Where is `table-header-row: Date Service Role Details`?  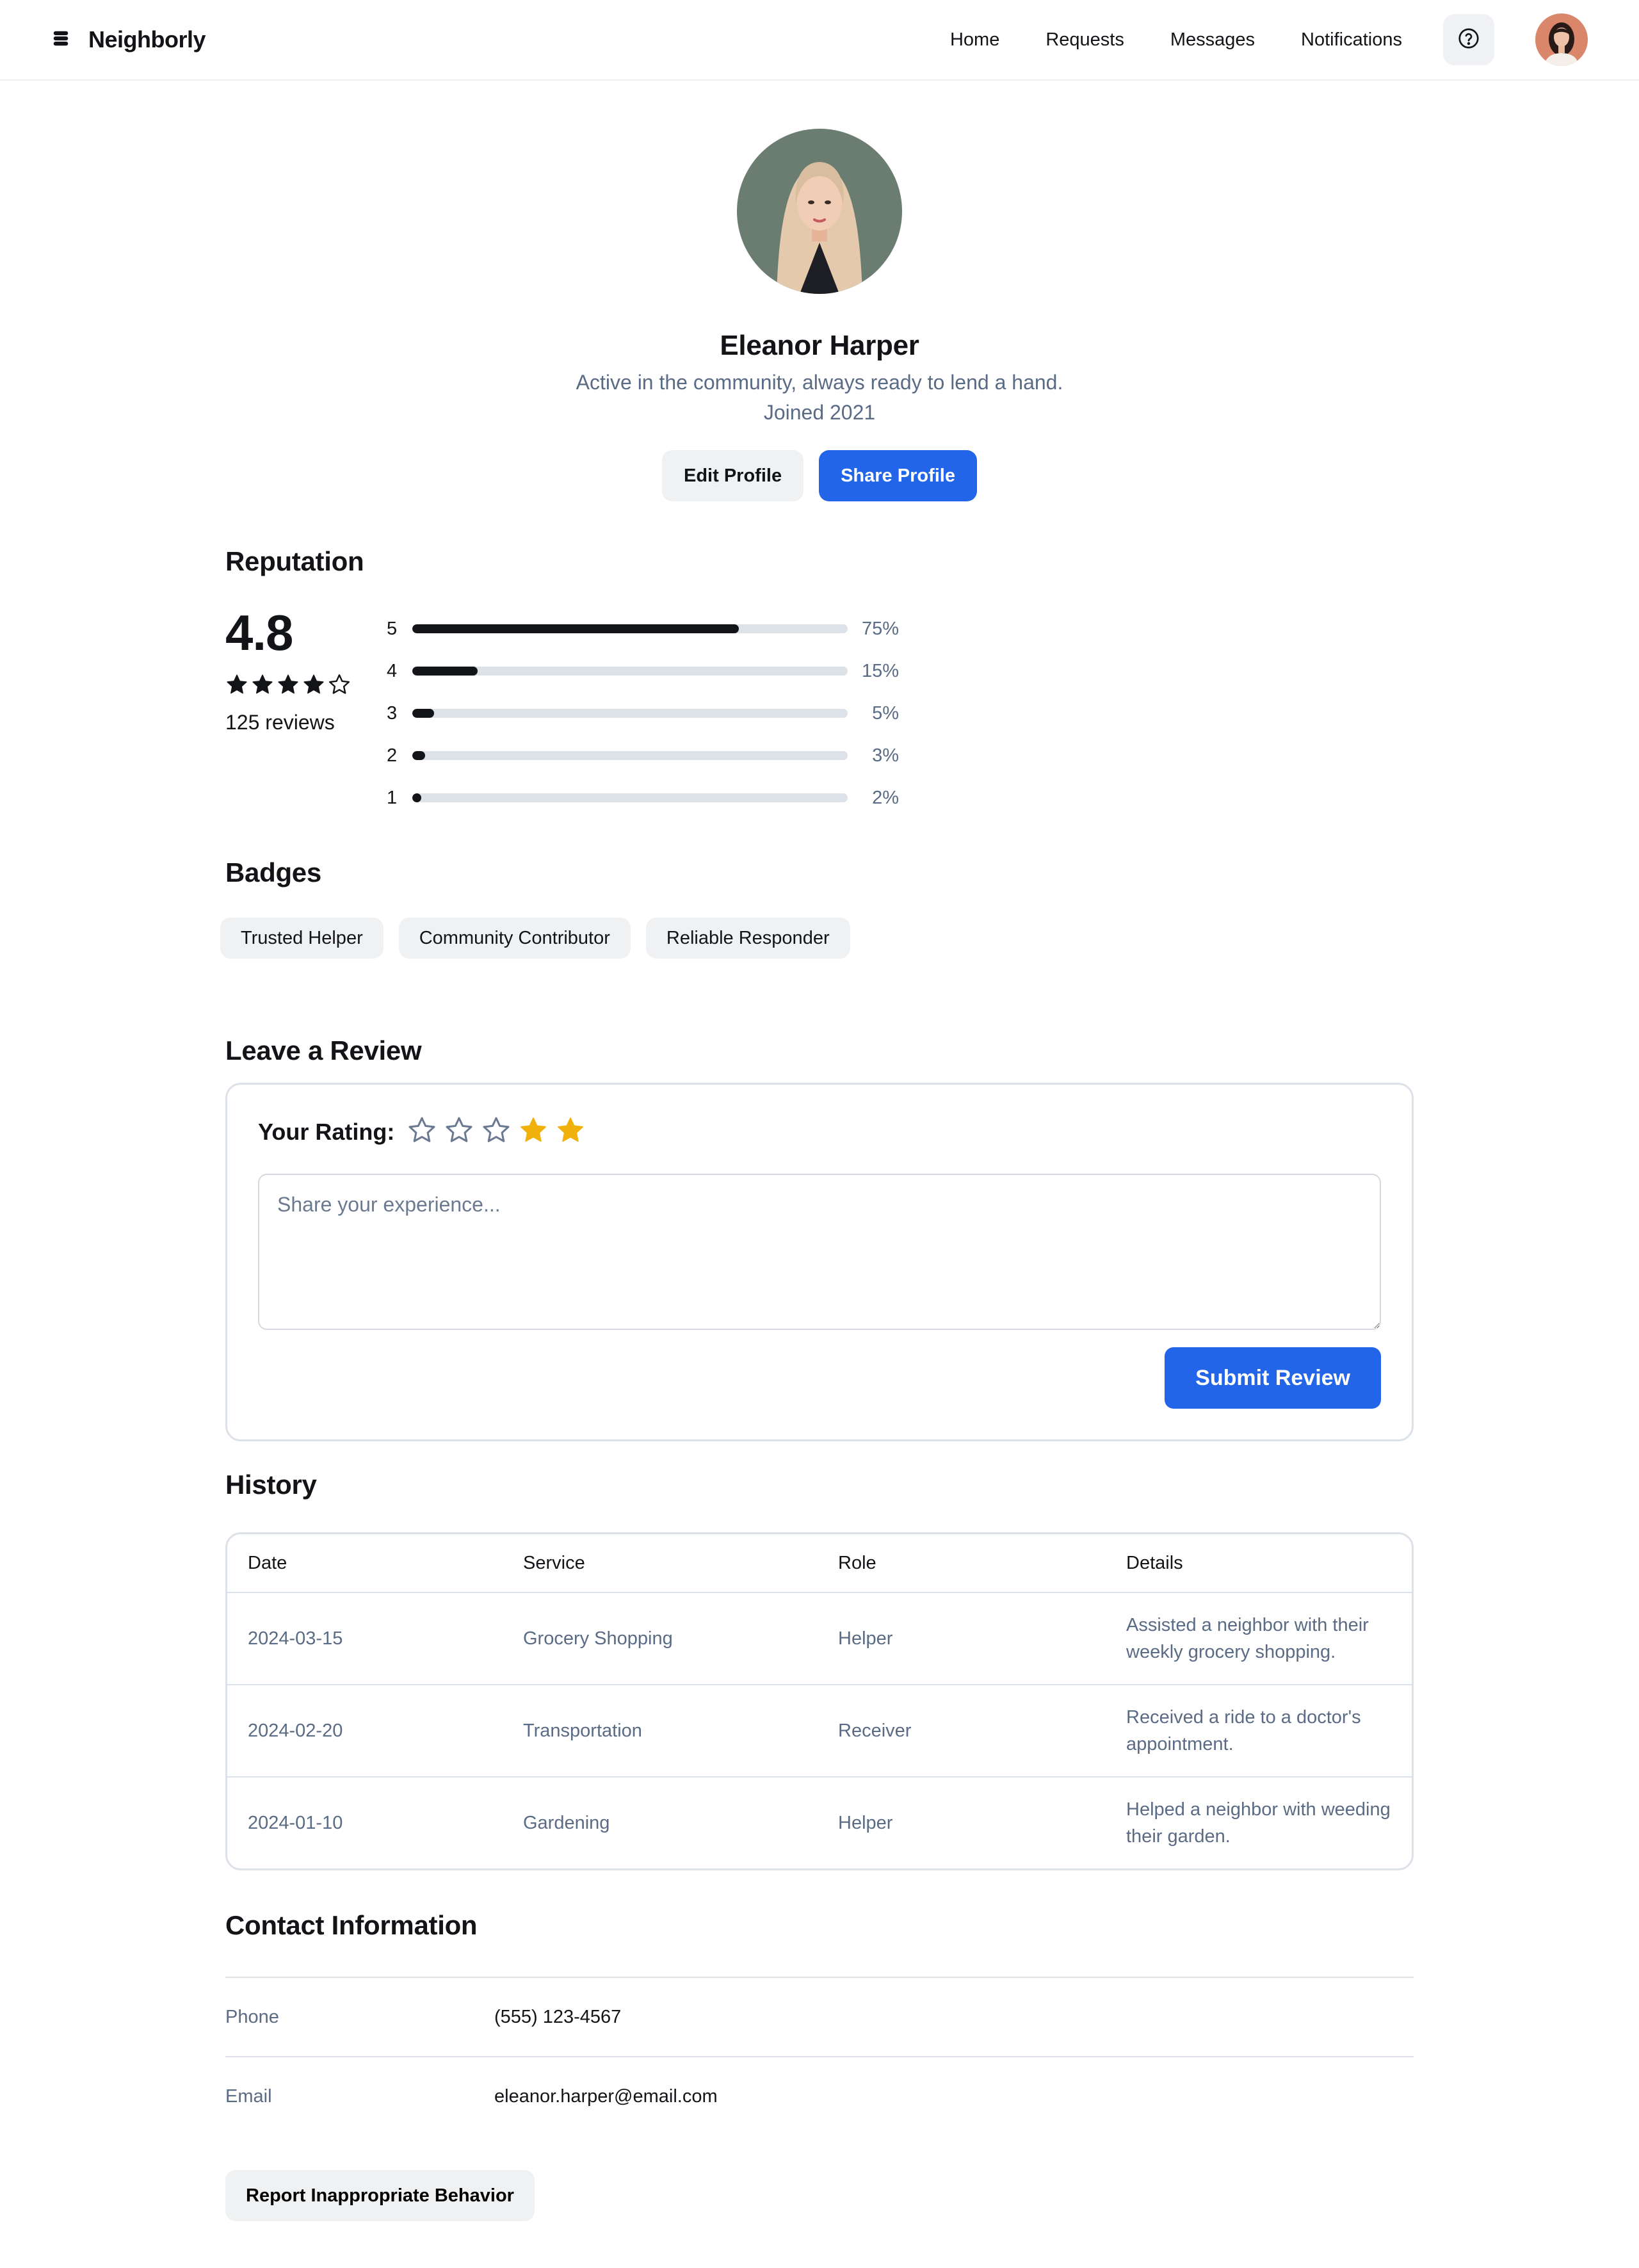
table-header-row: Date Service Role Details is located at coordinates (819, 1563).